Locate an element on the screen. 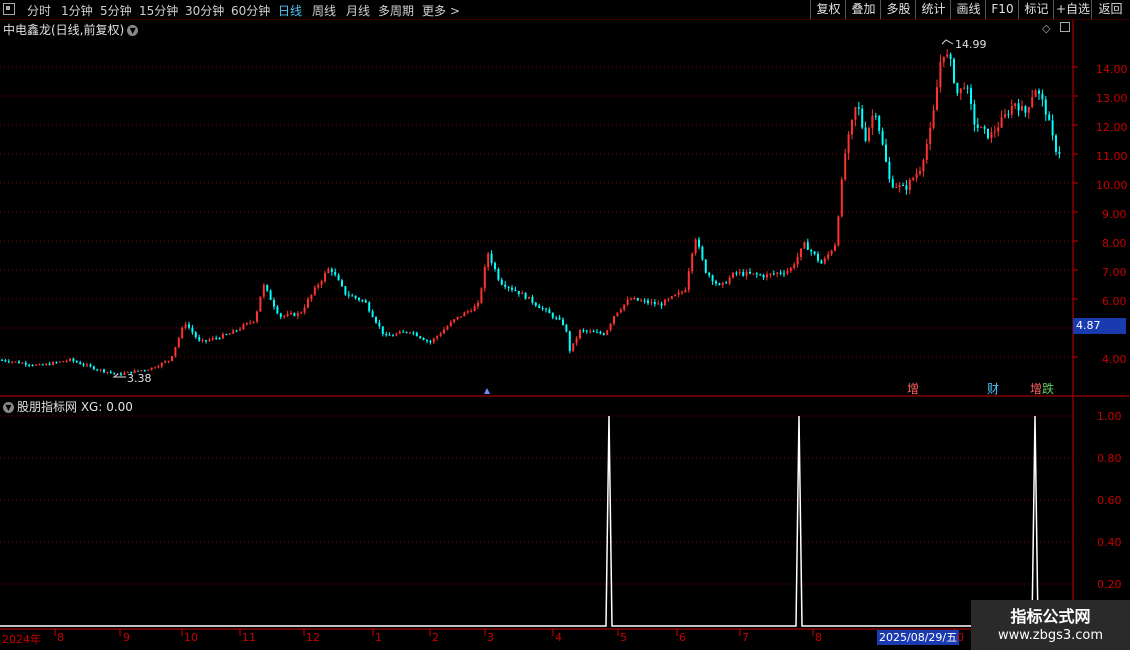  current-price-tag: 4.87 is located at coordinates (1099, 326).